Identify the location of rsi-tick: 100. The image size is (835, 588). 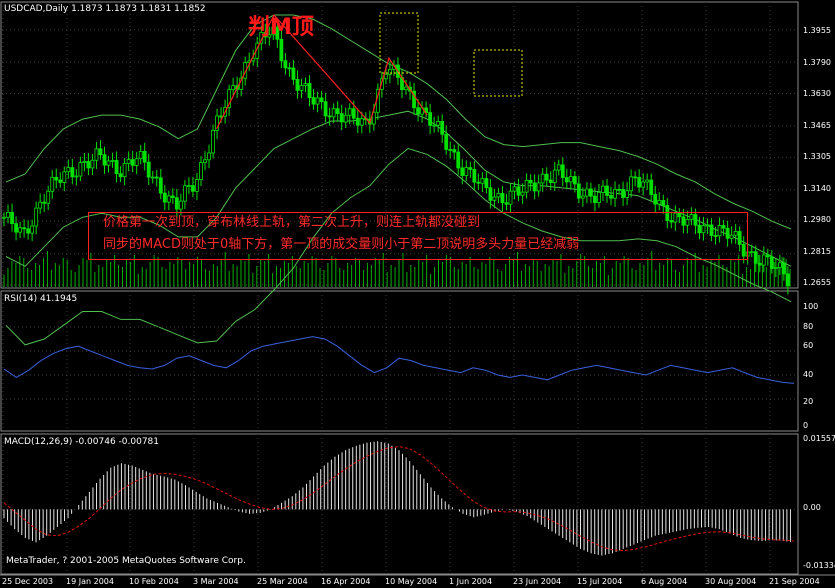
(811, 306).